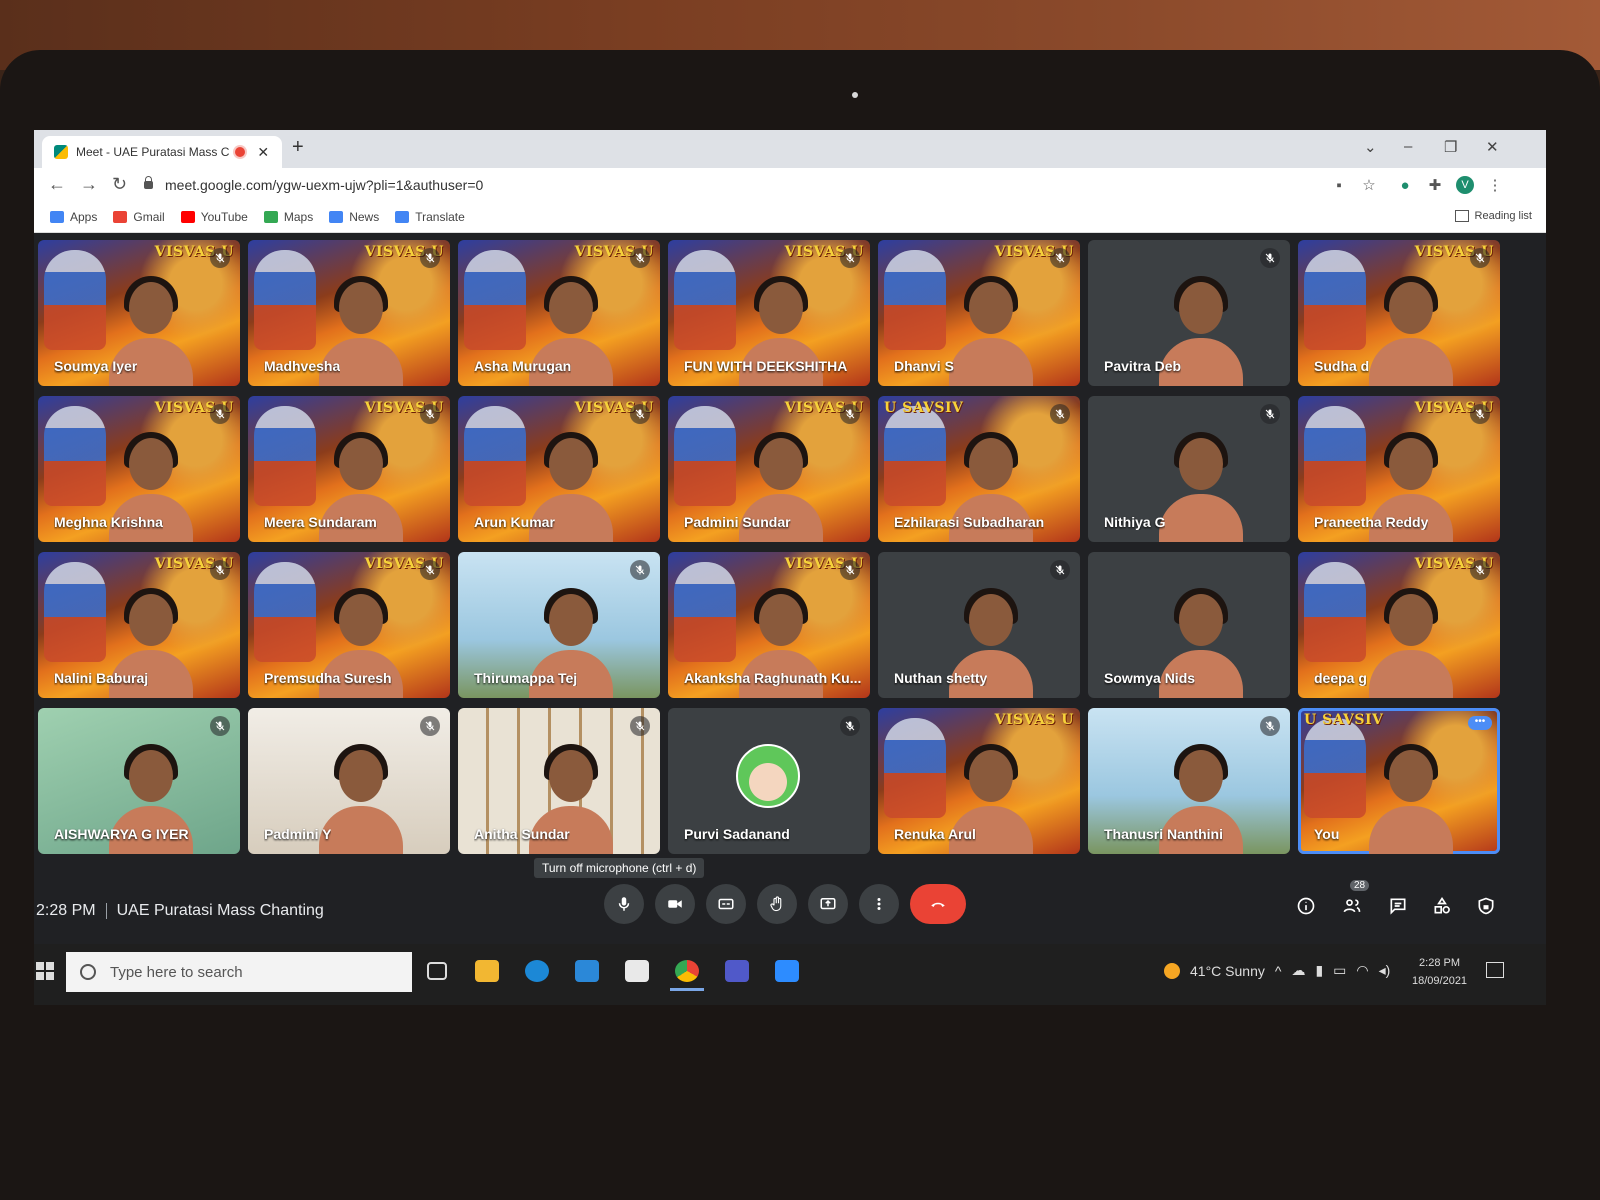 The image size is (1600, 1200). Describe the element at coordinates (559, 469) in the screenshot. I see `participant-tile: VISVAS U Arun Kumar` at that location.